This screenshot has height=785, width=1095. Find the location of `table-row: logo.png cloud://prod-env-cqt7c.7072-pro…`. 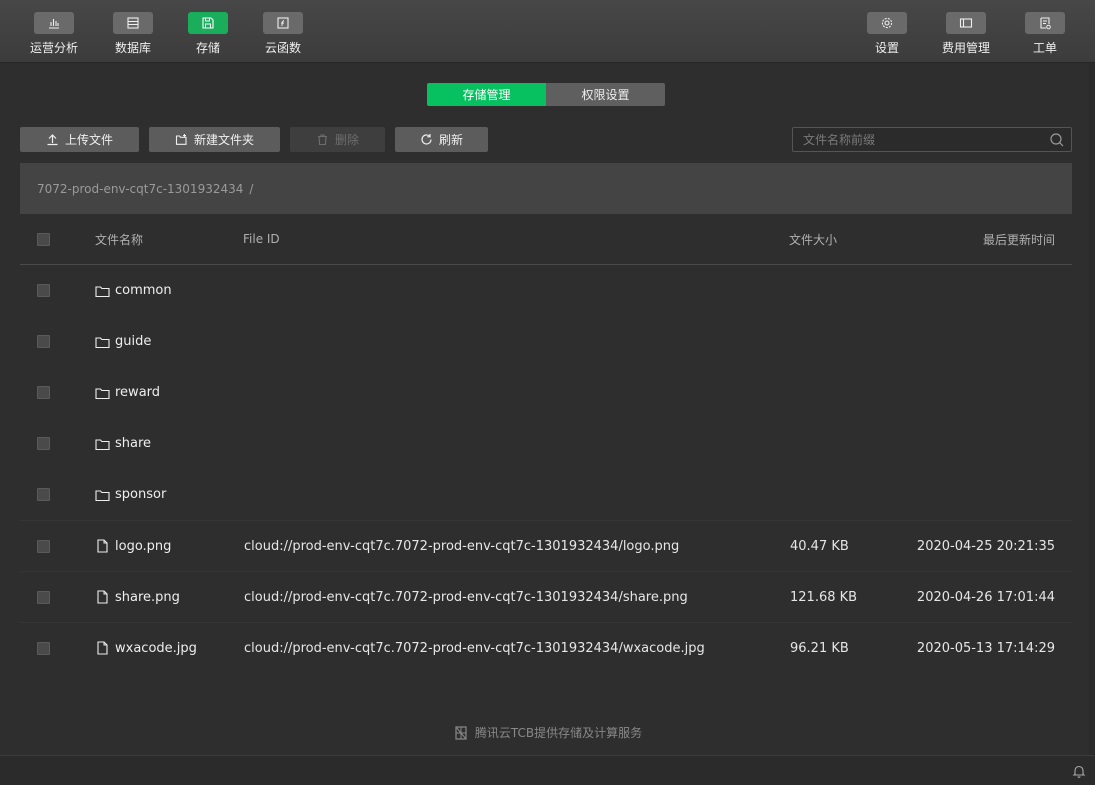

table-row: logo.png cloud://prod-env-cqt7c.7072-pro… is located at coordinates (546, 545).